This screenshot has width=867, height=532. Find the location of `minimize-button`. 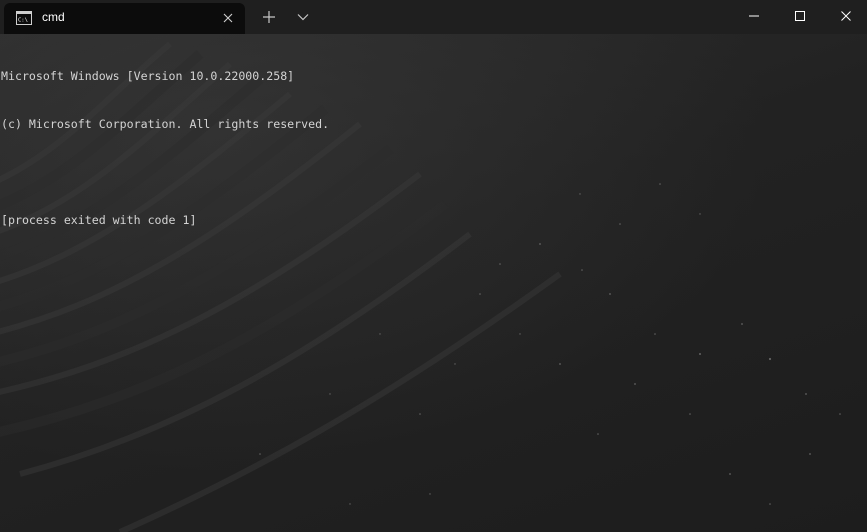

minimize-button is located at coordinates (754, 16).